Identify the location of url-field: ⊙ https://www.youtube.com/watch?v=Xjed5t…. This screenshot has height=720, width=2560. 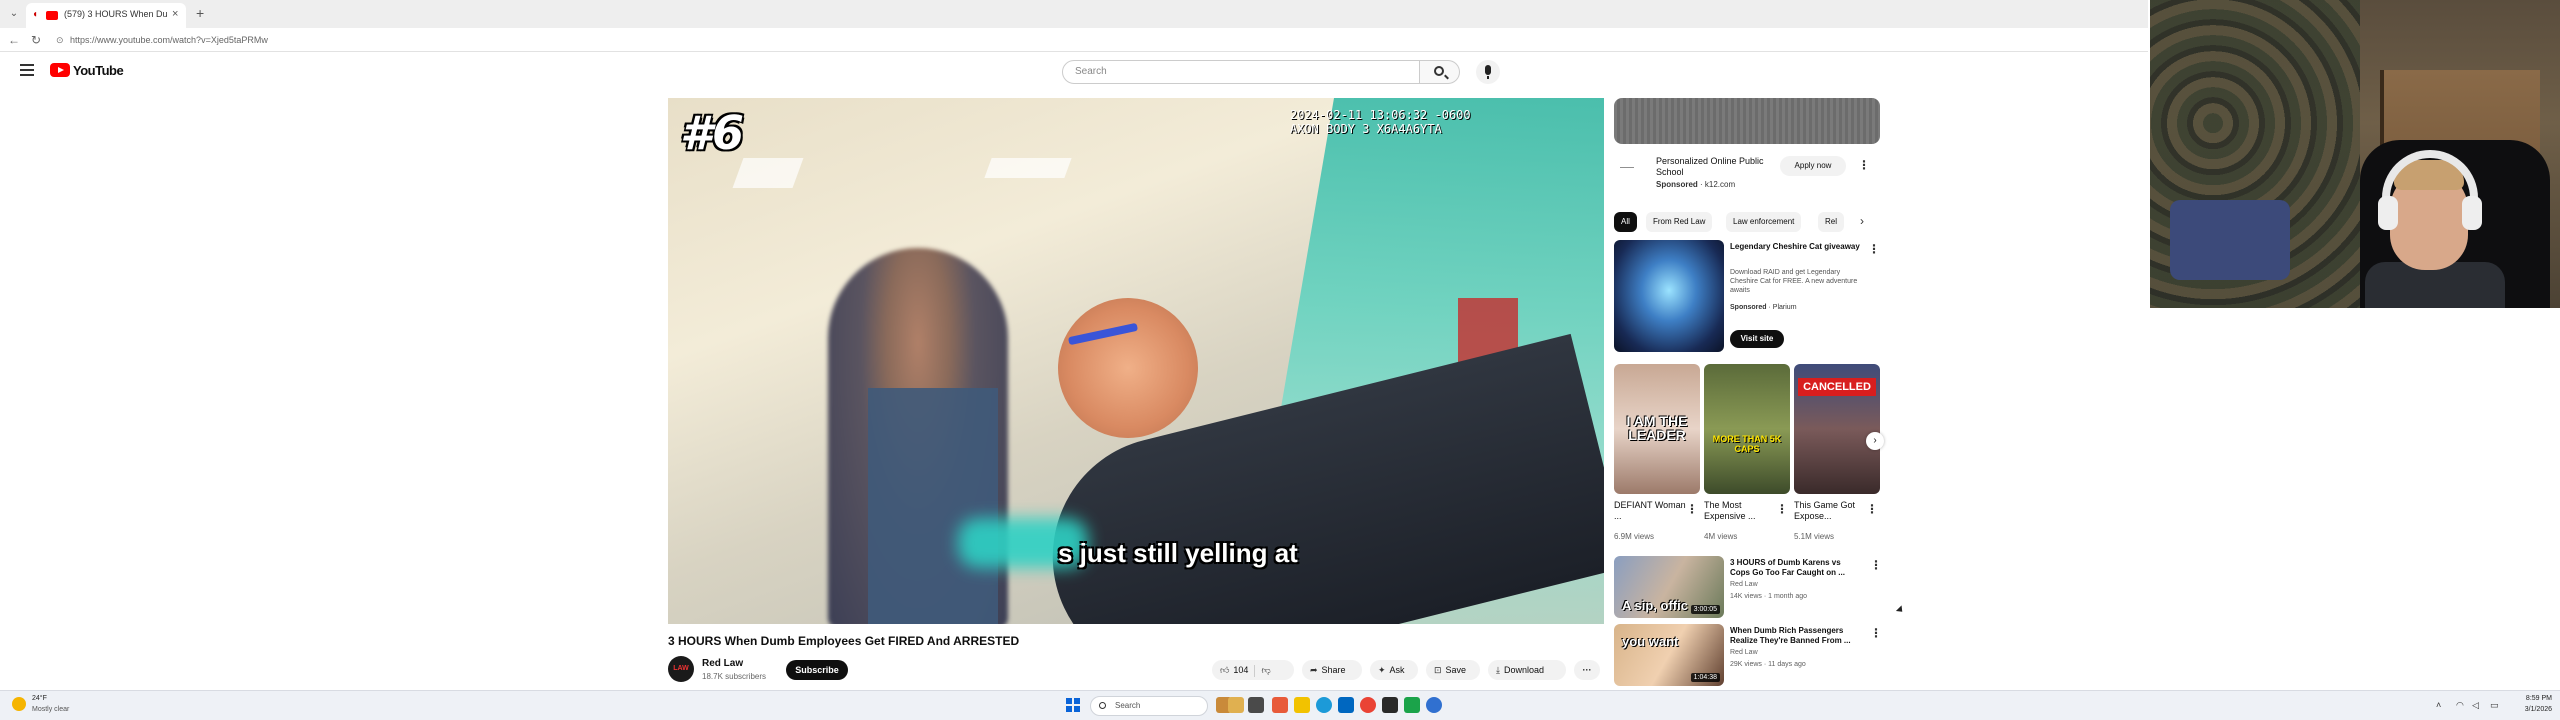
(370, 40).